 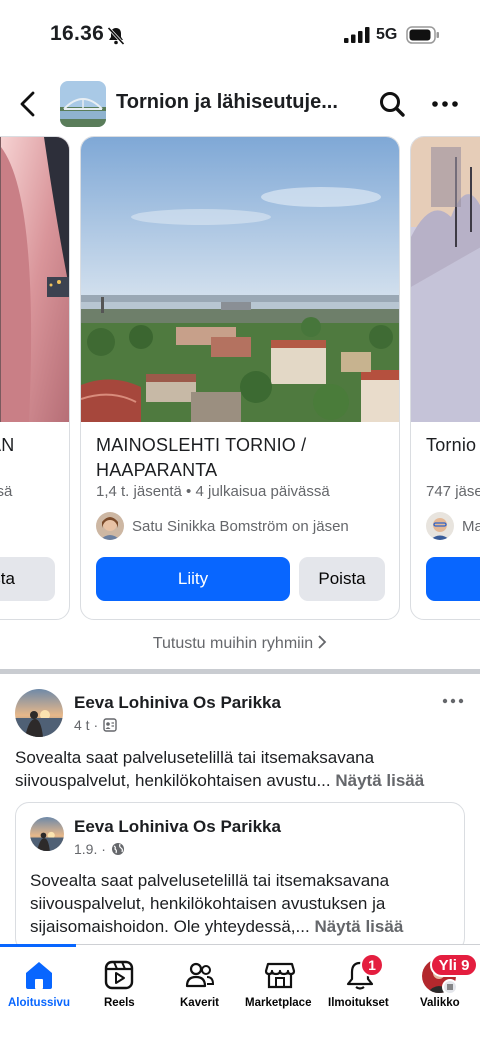 What do you see at coordinates (240, 526) in the screenshot?
I see `member-text: Satu Sinikka Bomström on jäsen` at bounding box center [240, 526].